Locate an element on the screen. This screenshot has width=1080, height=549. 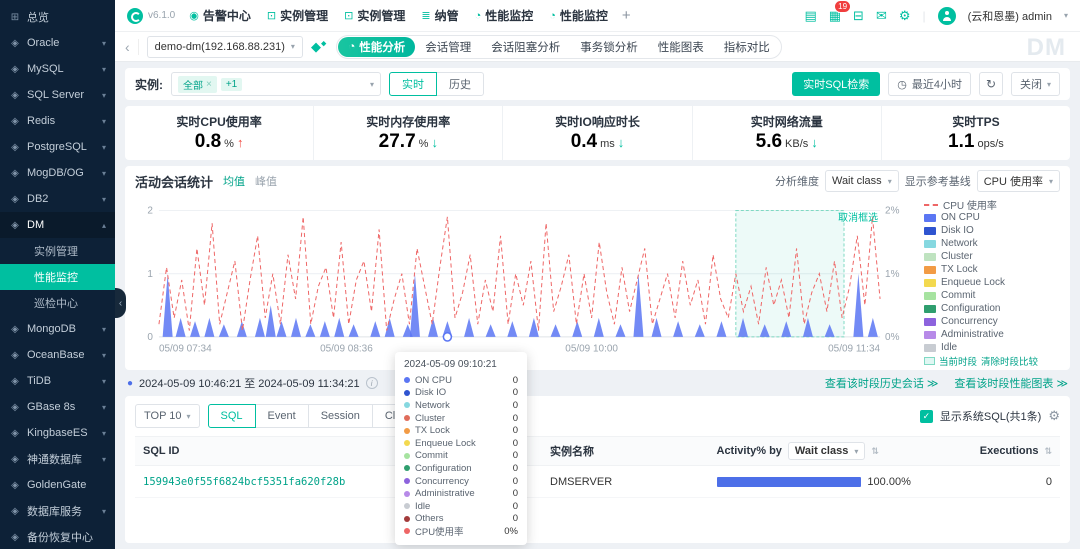
chat-icon: ✉ is located at coordinates (881, 16).